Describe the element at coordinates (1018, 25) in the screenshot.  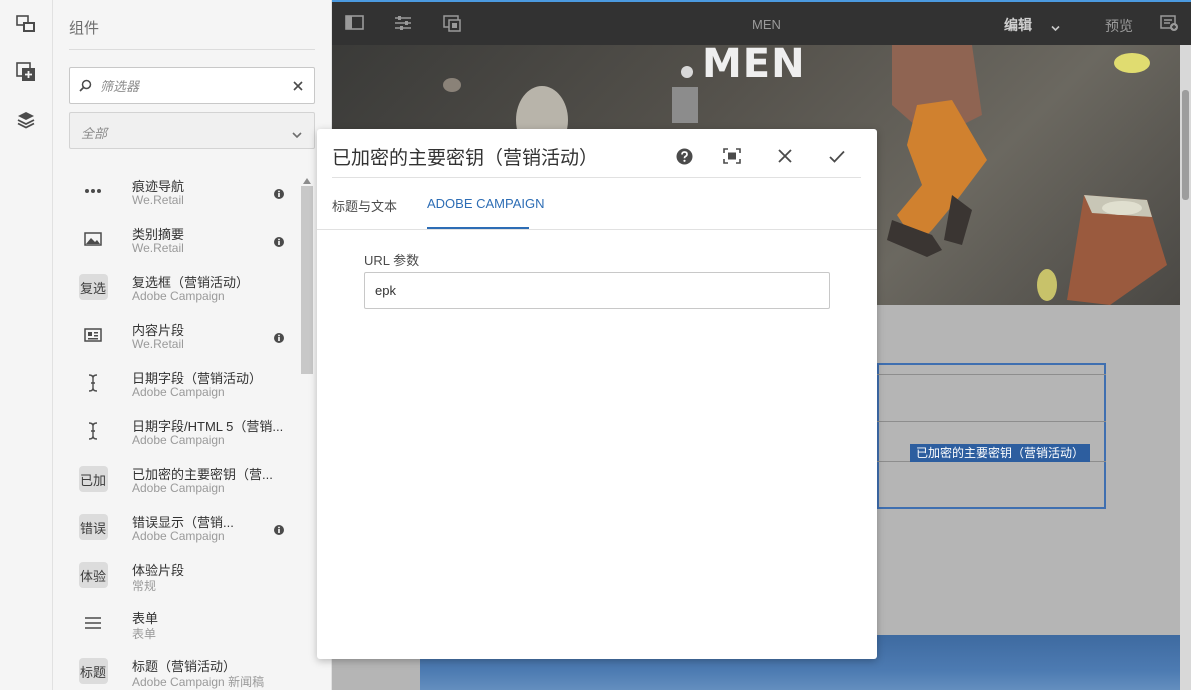
I see `mode-selector: 编辑` at that location.